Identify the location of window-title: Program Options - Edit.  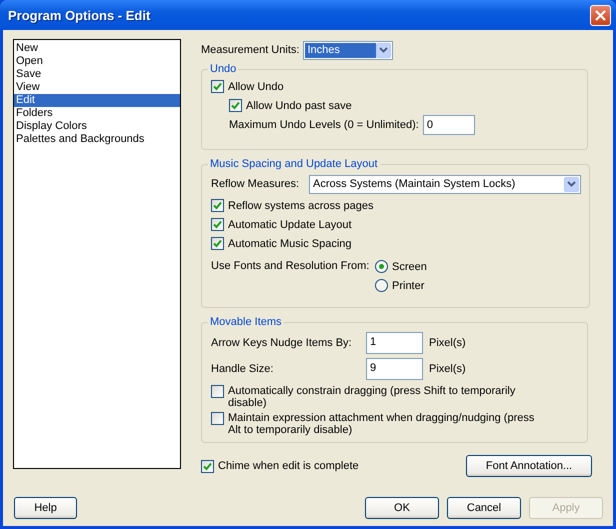
(79, 15).